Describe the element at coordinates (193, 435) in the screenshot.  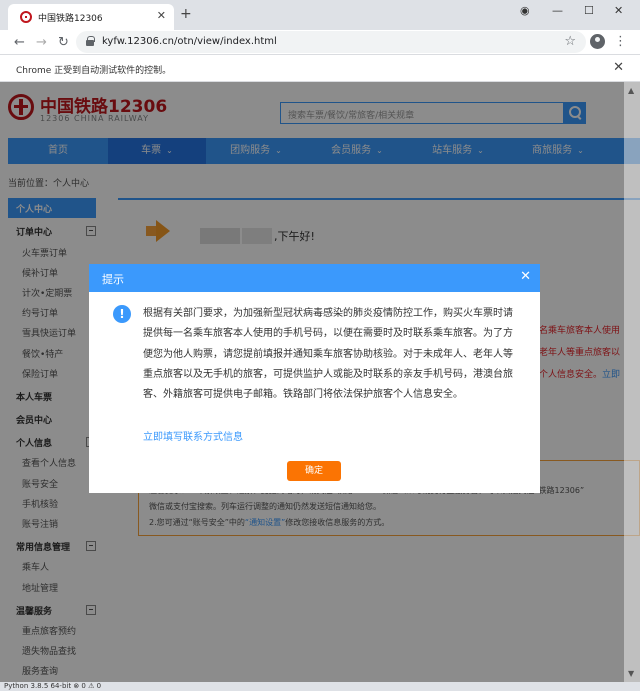
I see `fill-contact-link: 立即填写联系方式信息` at that location.